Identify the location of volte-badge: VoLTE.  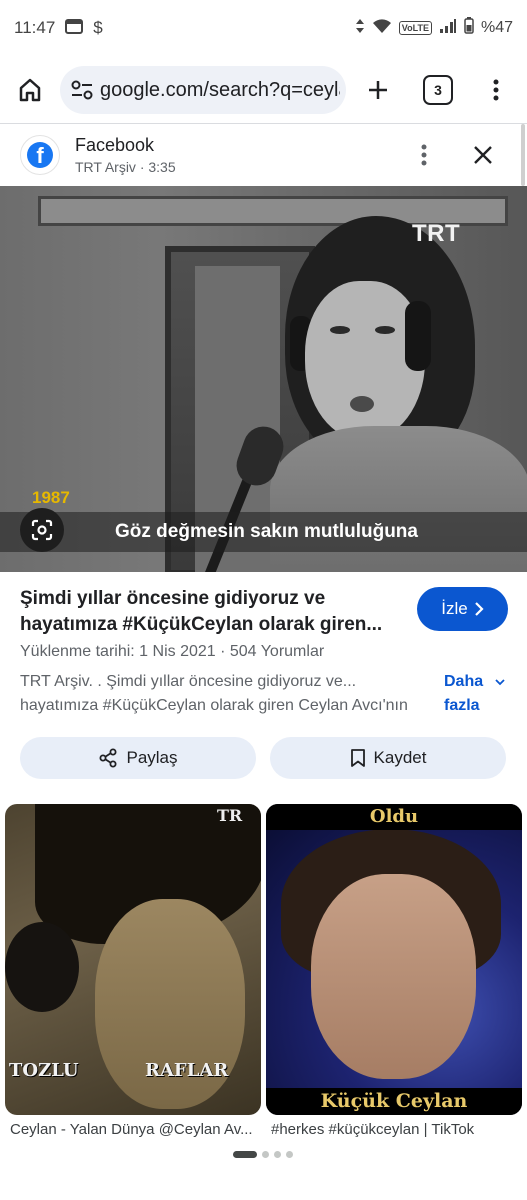
(415, 28).